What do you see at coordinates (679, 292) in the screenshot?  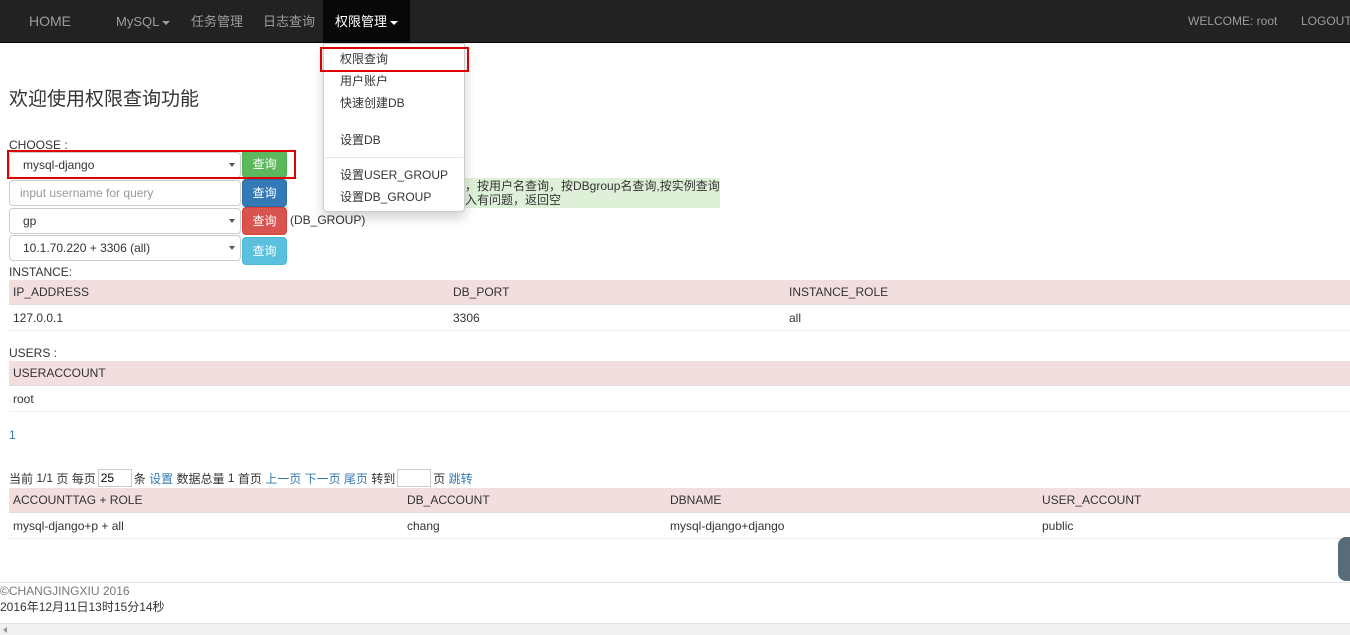 I see `instance-table-header: IP_ADDRESS DB_PORT INSTANCE_ROLE` at bounding box center [679, 292].